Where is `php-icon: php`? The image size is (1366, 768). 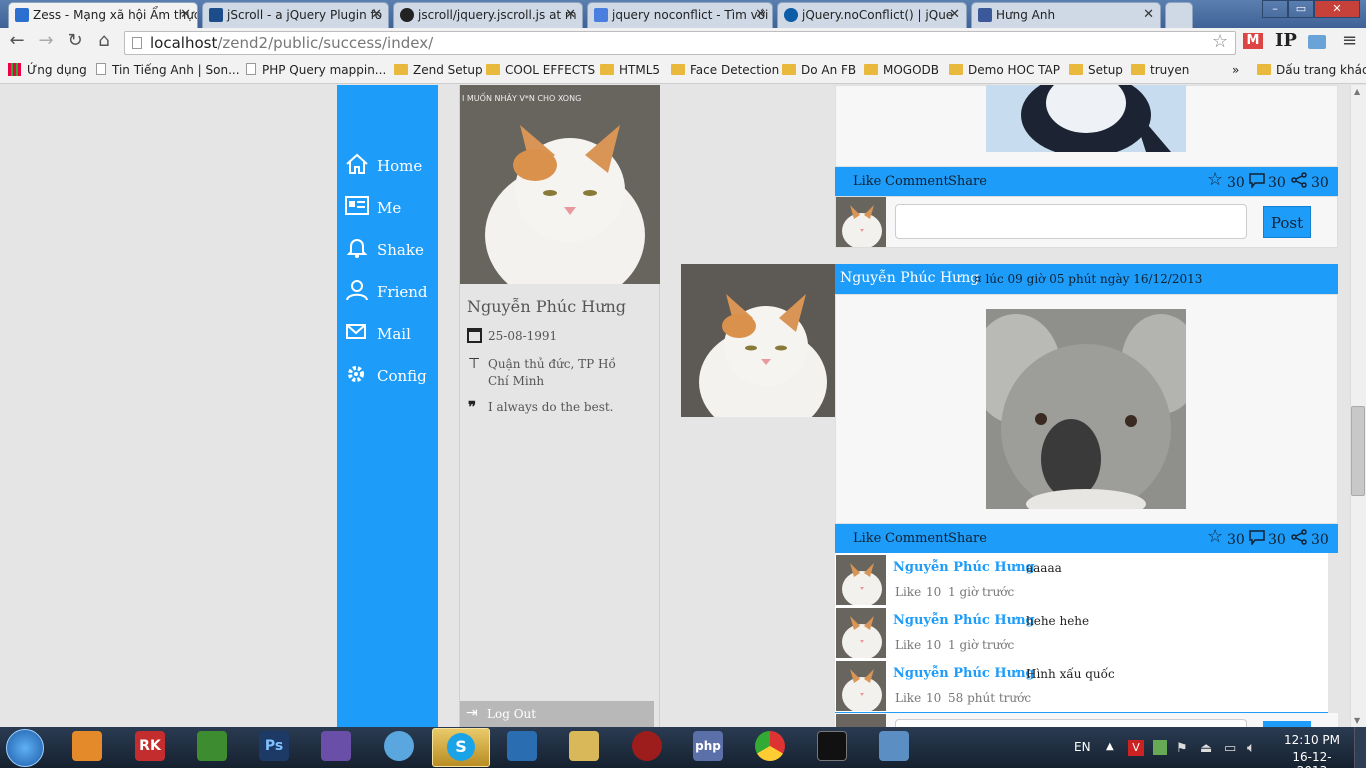 php-icon: php is located at coordinates (708, 746).